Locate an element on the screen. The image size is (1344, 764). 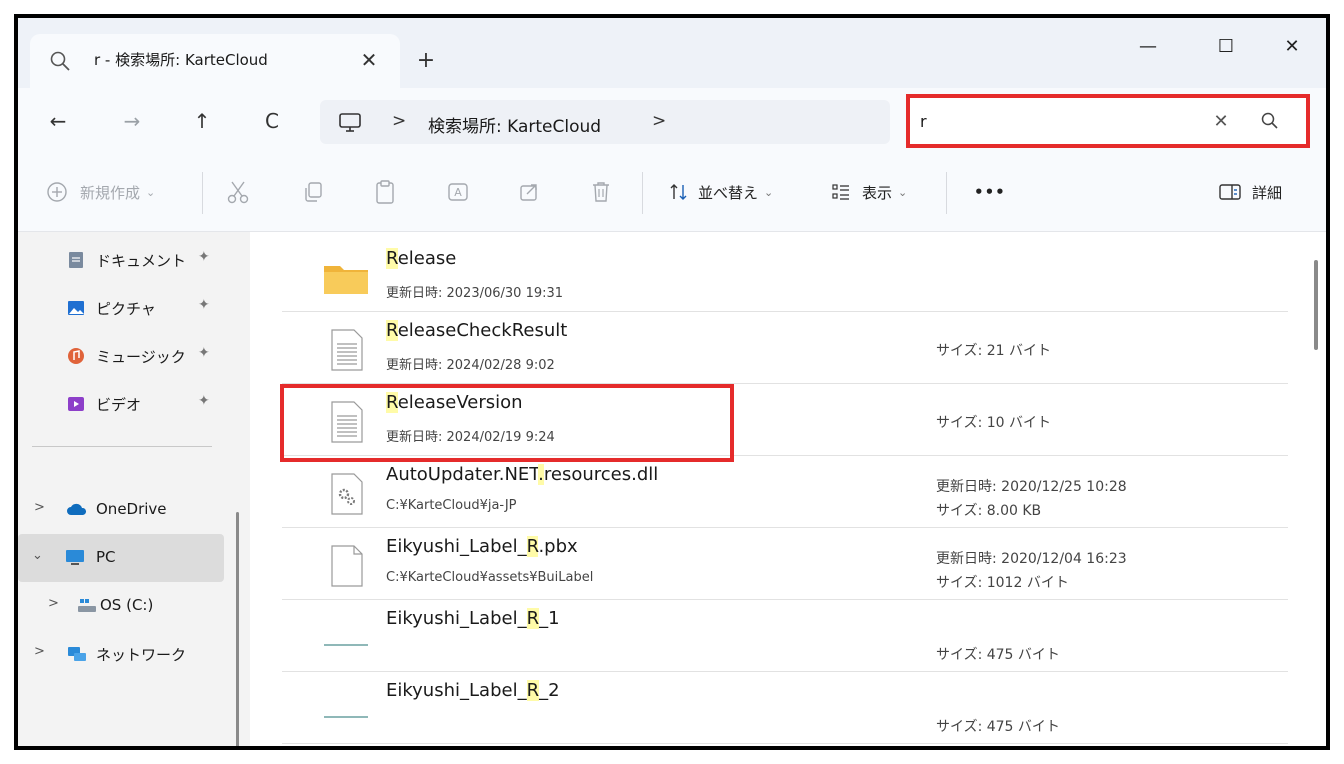
rename-icon: A is located at coordinates (458, 192).